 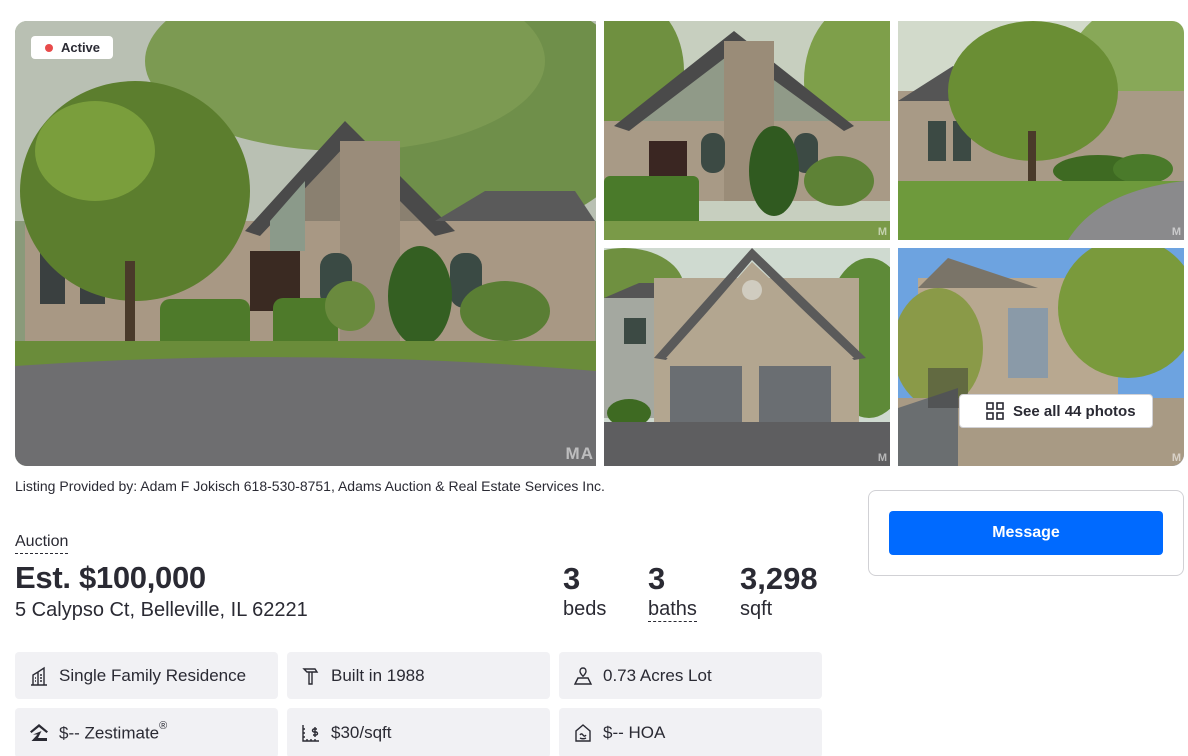 I want to click on status-badge-label: Active, so click(x=81, y=47).